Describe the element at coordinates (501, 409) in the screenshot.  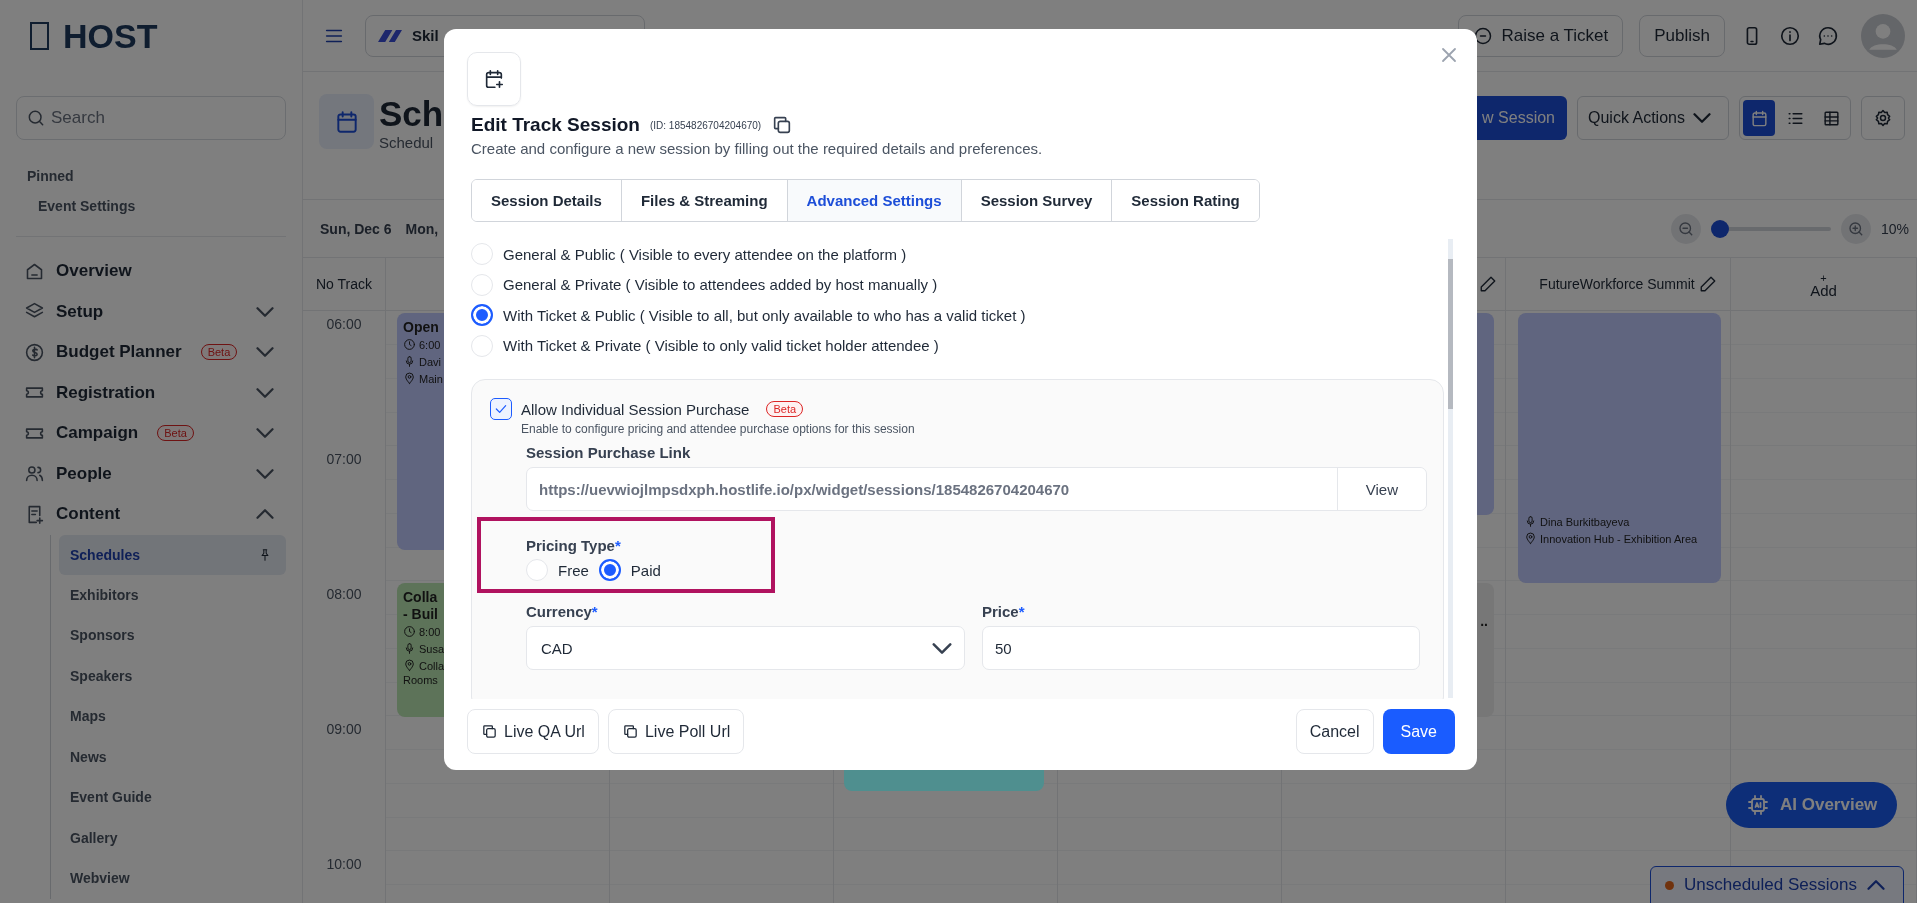
I see `checkbox` at that location.